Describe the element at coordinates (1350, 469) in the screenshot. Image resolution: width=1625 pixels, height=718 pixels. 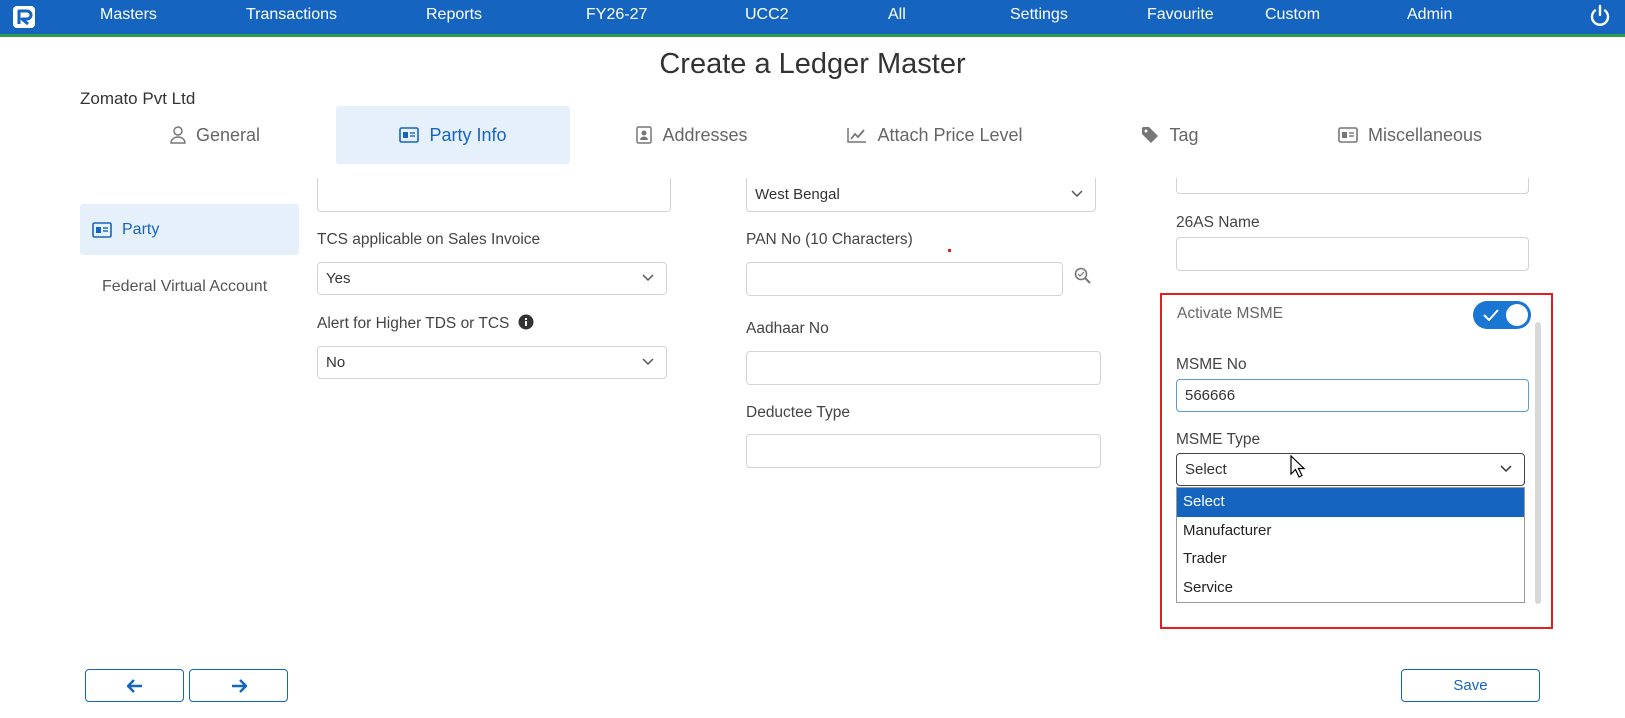
I see `msme-type-select: Select` at that location.